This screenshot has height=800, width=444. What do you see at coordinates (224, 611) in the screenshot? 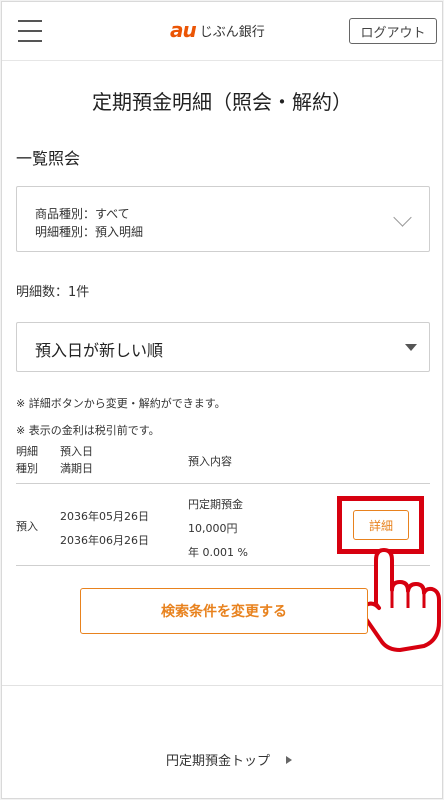
I see `change-search-button: 検索条件を変更する` at bounding box center [224, 611].